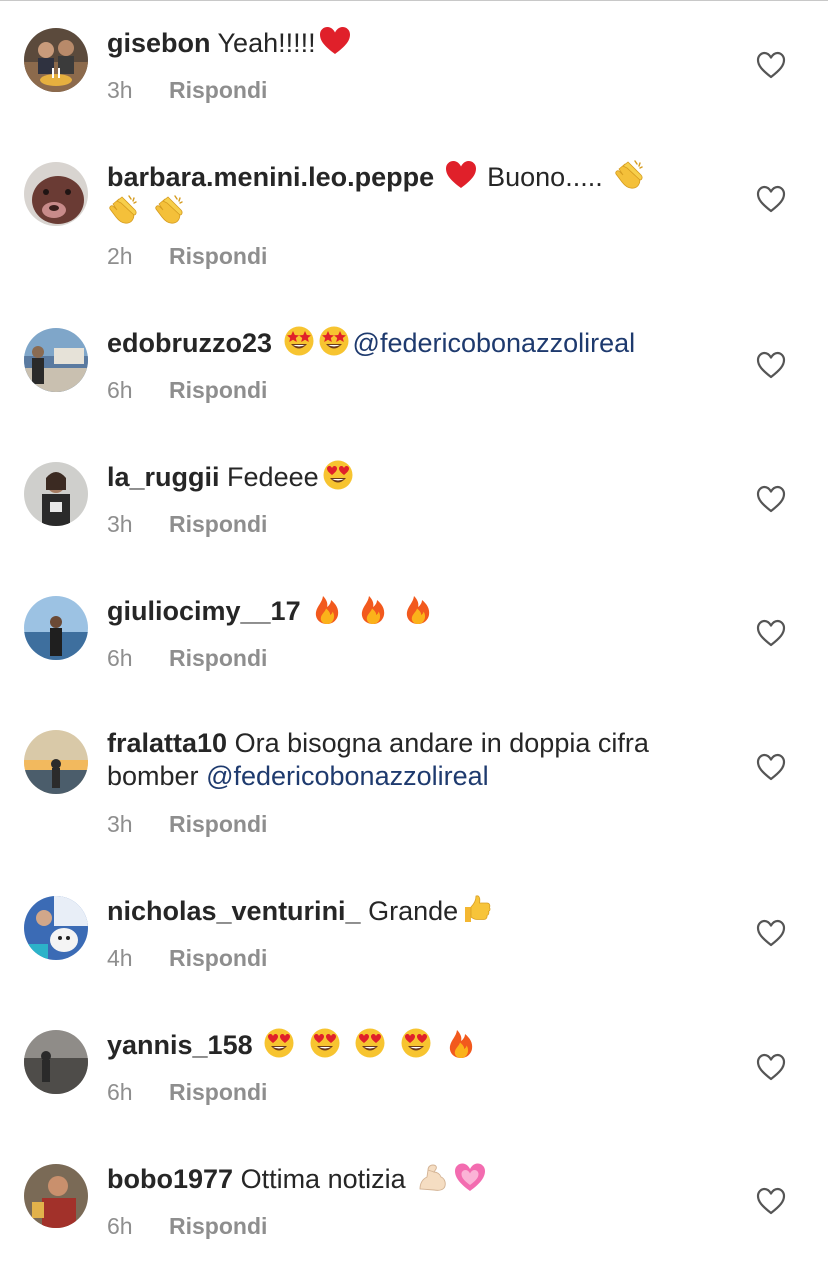  I want to click on top-divider, so click(414, 0).